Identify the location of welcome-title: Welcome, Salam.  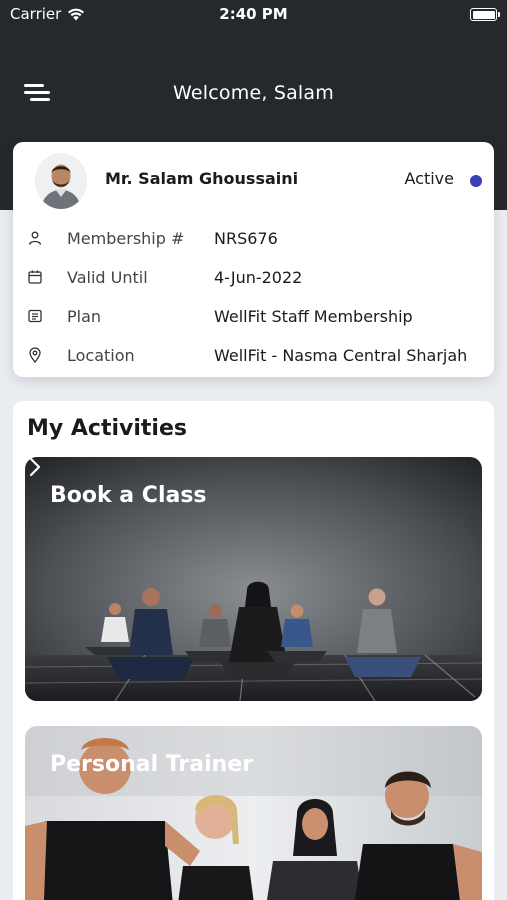
(253, 93).